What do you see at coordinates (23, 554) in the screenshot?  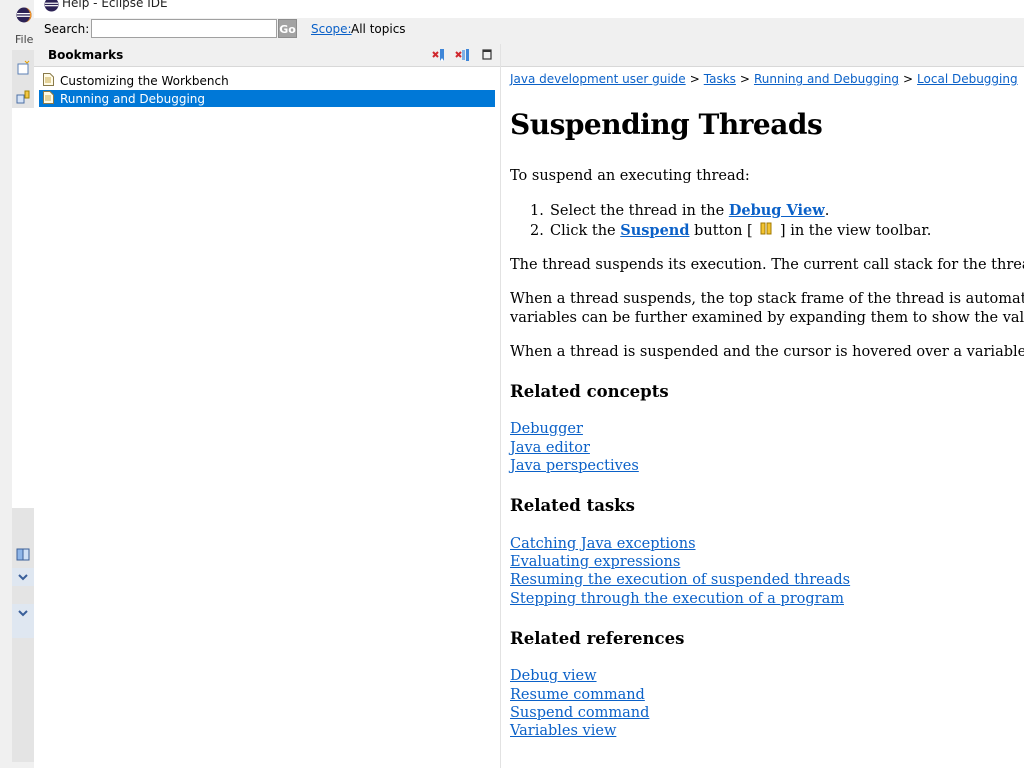 I see `views-icon` at bounding box center [23, 554].